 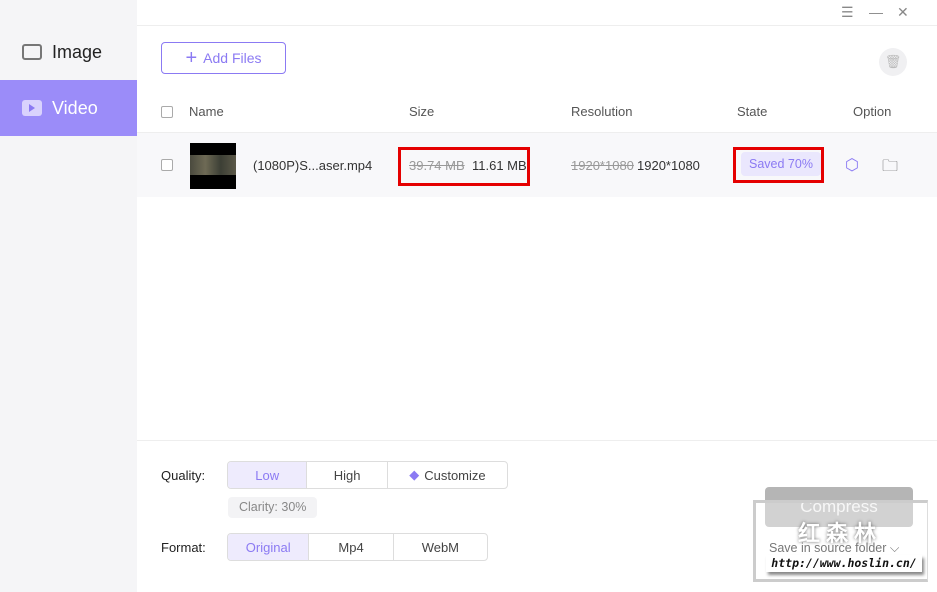 I want to click on quality-selector: Low High ◆ Customize, so click(x=367, y=475).